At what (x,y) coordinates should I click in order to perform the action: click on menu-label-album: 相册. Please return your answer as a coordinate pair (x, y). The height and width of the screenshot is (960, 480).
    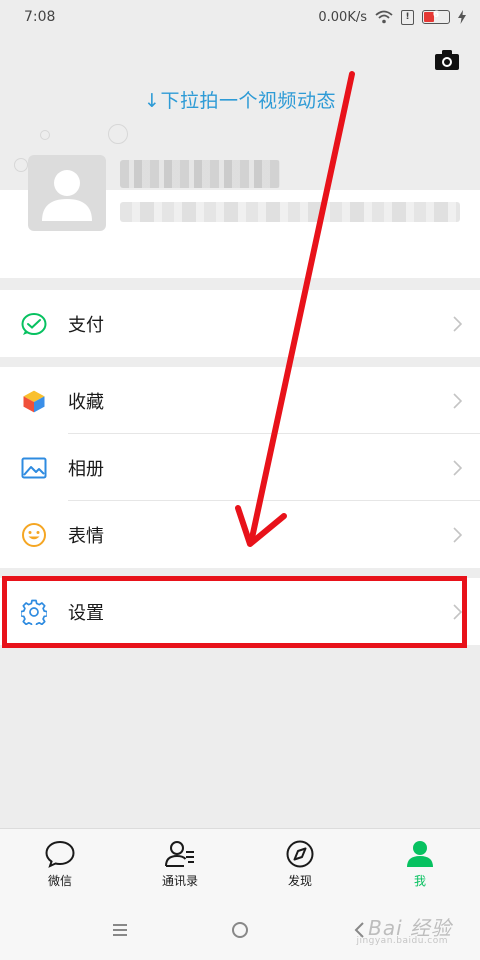
    Looking at the image, I should click on (86, 469).